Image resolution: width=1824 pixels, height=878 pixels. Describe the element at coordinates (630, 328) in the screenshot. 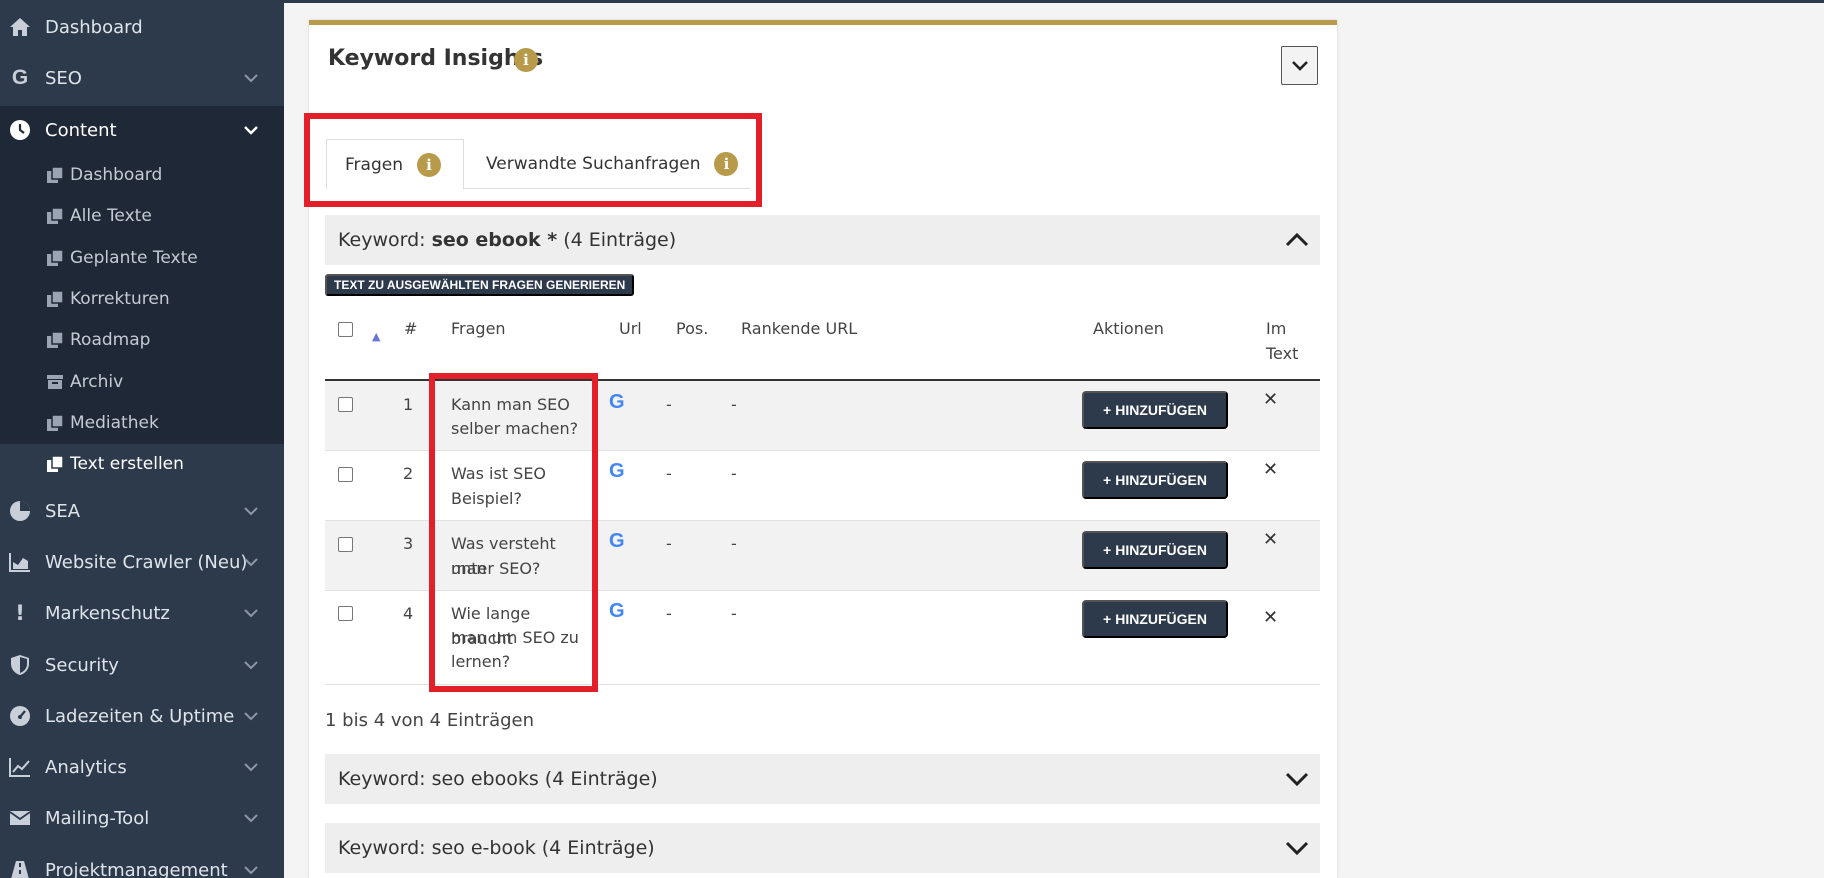

I see `col-header-url: Url` at that location.